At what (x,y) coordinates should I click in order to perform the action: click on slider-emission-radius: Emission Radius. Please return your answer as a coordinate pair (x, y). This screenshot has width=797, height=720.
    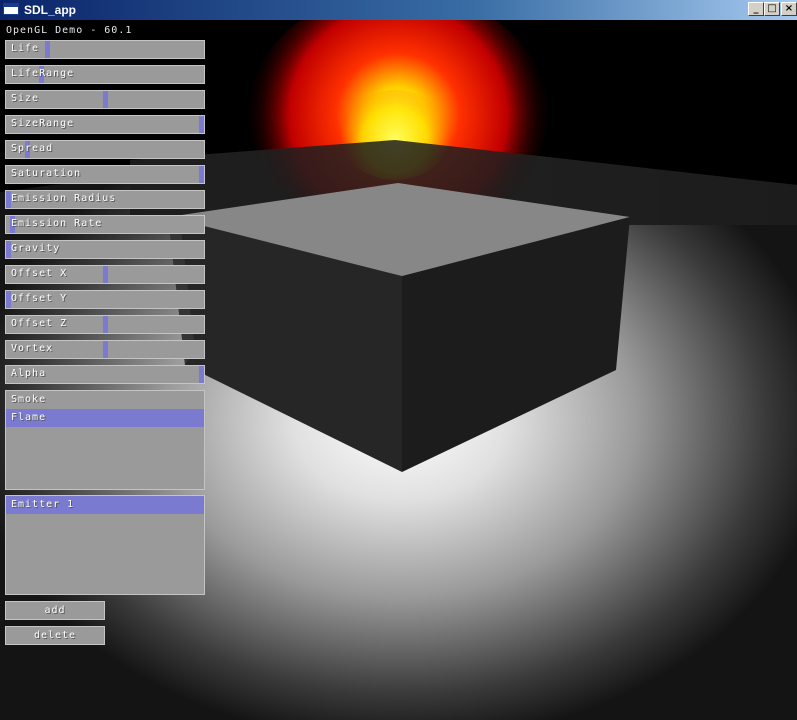
    Looking at the image, I should click on (105, 199).